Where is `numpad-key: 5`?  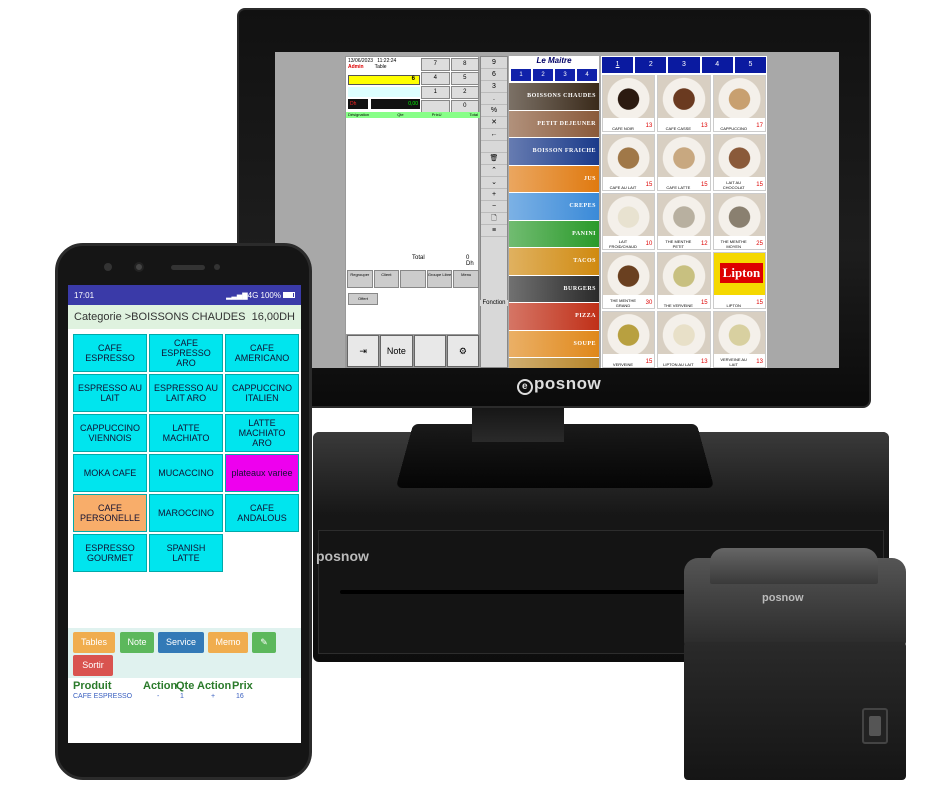
numpad-key: 5 is located at coordinates (464, 78).